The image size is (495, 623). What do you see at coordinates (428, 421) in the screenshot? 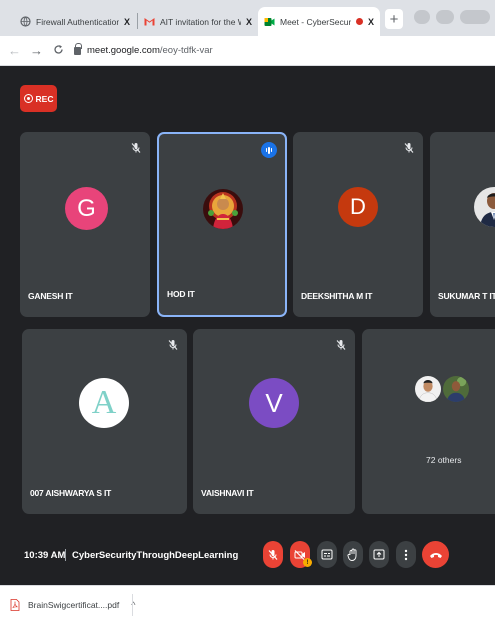
I see `others-tile: 72 others` at bounding box center [428, 421].